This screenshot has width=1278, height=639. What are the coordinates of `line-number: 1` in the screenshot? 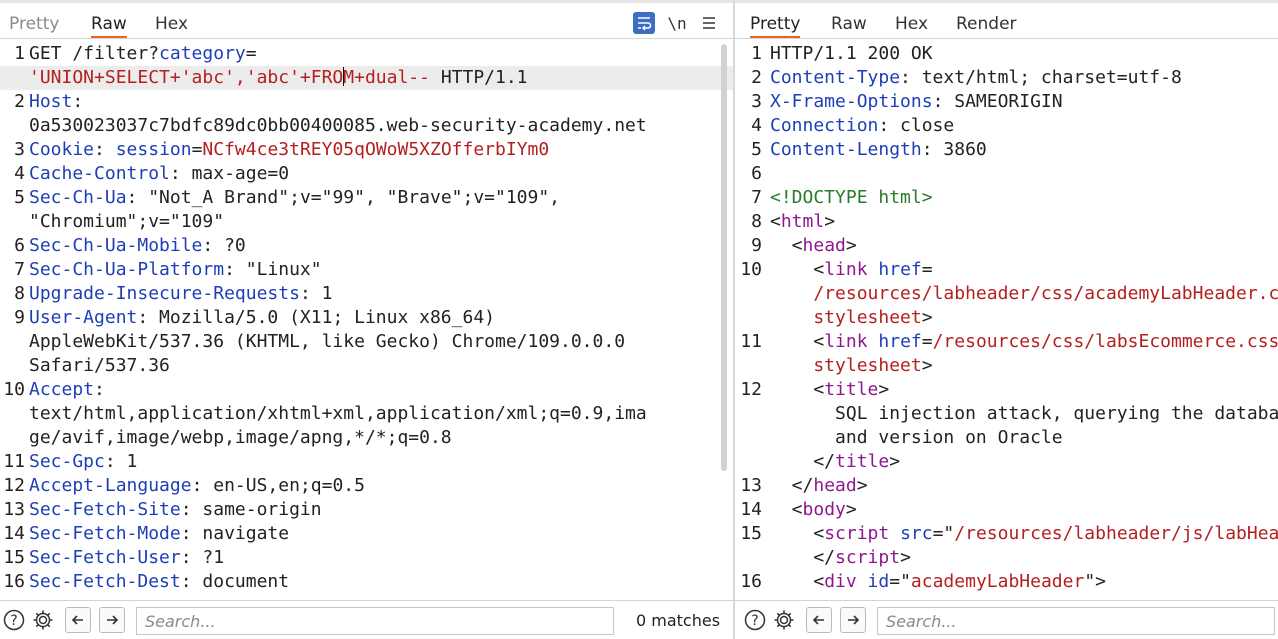 It's located at (756, 53).